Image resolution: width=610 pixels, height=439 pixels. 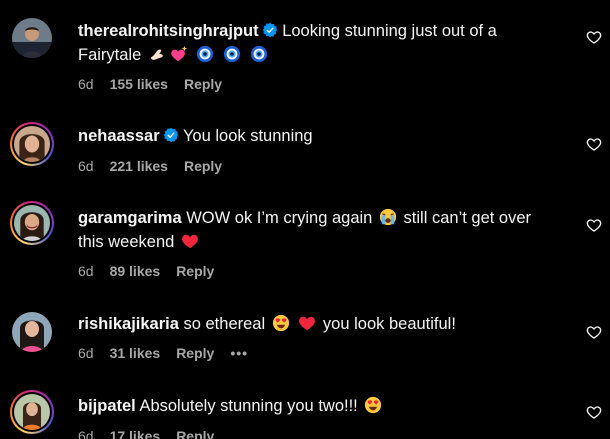 What do you see at coordinates (224, 324) in the screenshot?
I see `comment-text: so ethereal` at bounding box center [224, 324].